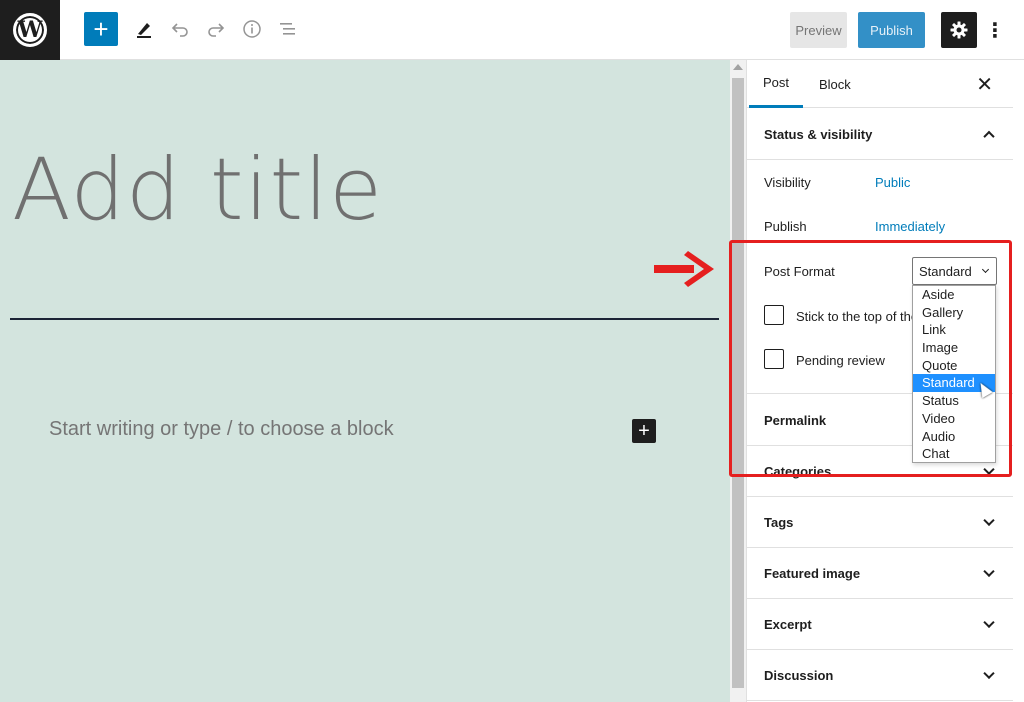 The height and width of the screenshot is (702, 1024). I want to click on inline-add-block-button: +, so click(644, 431).